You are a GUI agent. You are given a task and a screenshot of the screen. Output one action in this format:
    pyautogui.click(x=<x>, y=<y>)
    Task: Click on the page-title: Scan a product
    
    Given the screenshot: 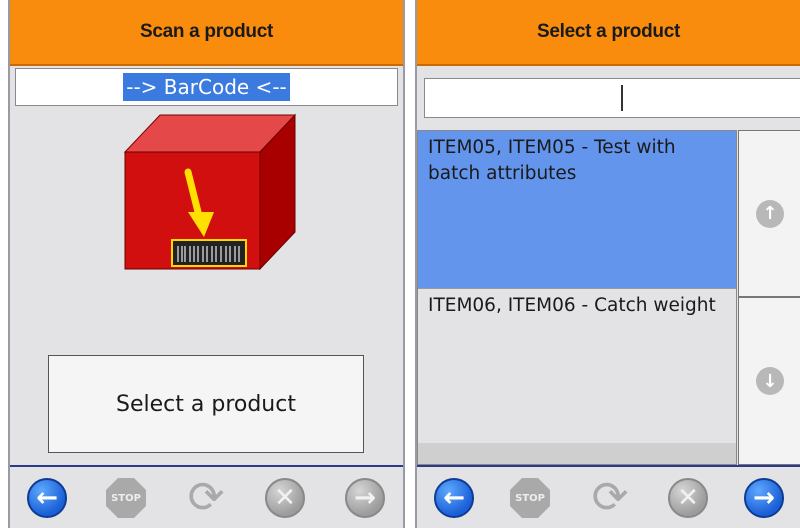 What is the action you would take?
    pyautogui.click(x=206, y=33)
    